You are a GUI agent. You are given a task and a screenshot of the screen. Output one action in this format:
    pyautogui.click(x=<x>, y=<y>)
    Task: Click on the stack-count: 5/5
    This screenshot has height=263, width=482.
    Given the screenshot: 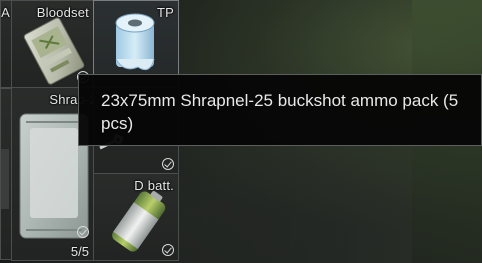 What is the action you would take?
    pyautogui.click(x=79, y=251)
    